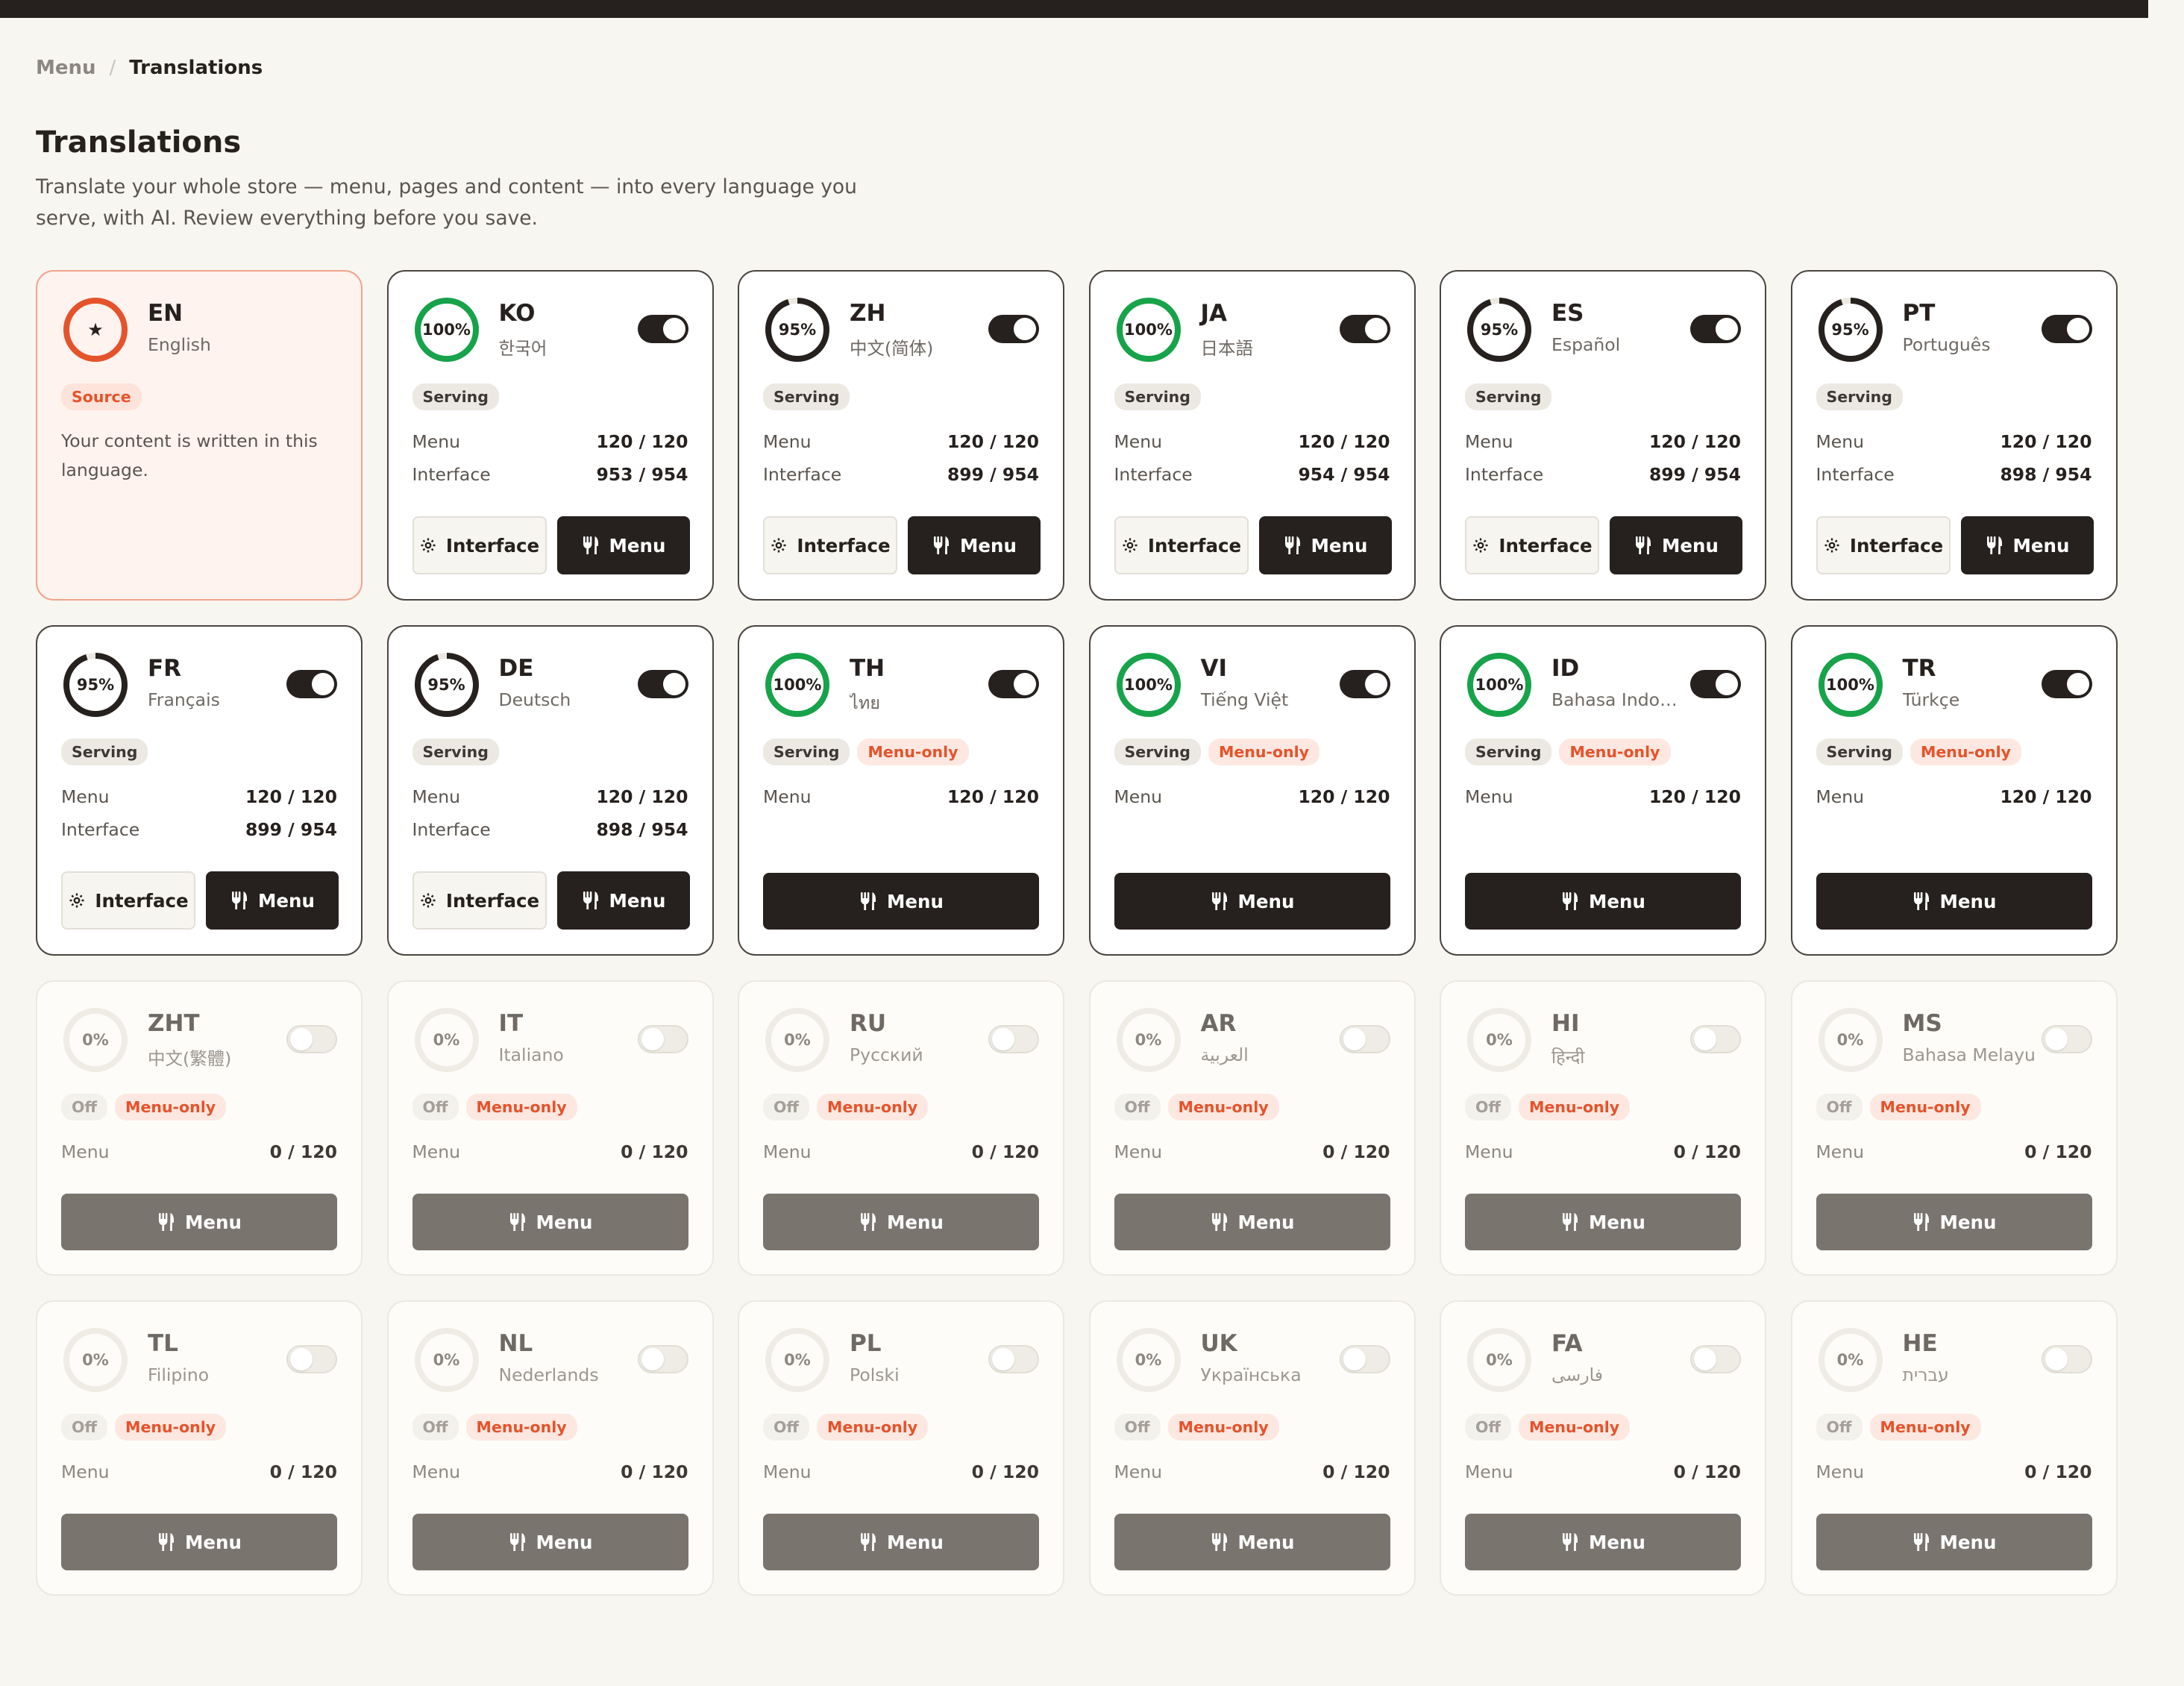 The image size is (2184, 1686). I want to click on language-code: PL, so click(866, 1343).